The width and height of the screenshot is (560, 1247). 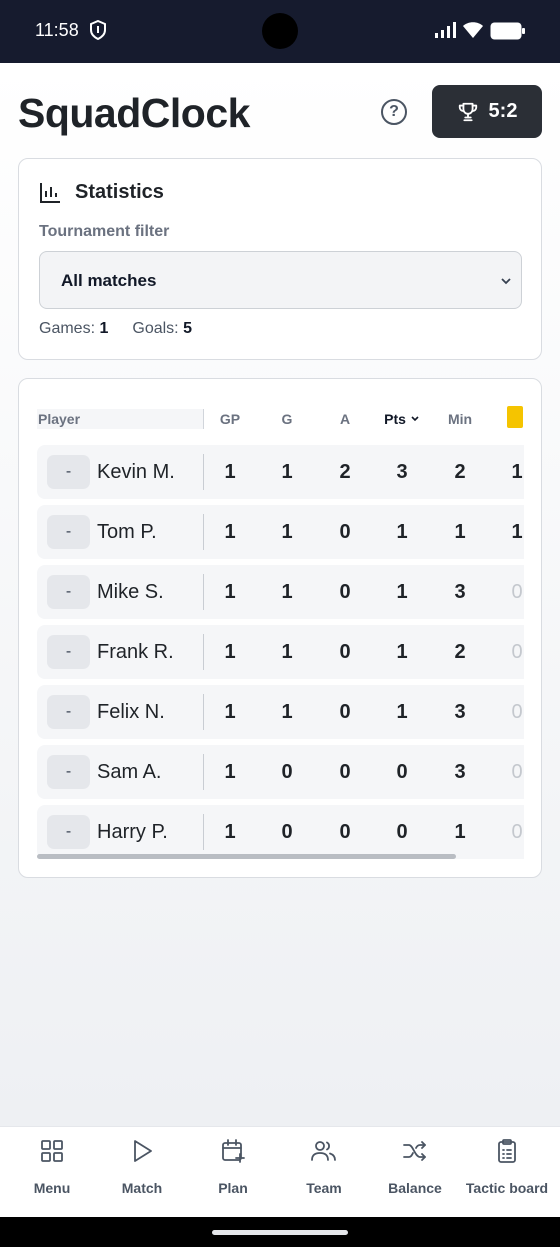 I want to click on nav-menu-label: Menu, so click(x=52, y=1188).